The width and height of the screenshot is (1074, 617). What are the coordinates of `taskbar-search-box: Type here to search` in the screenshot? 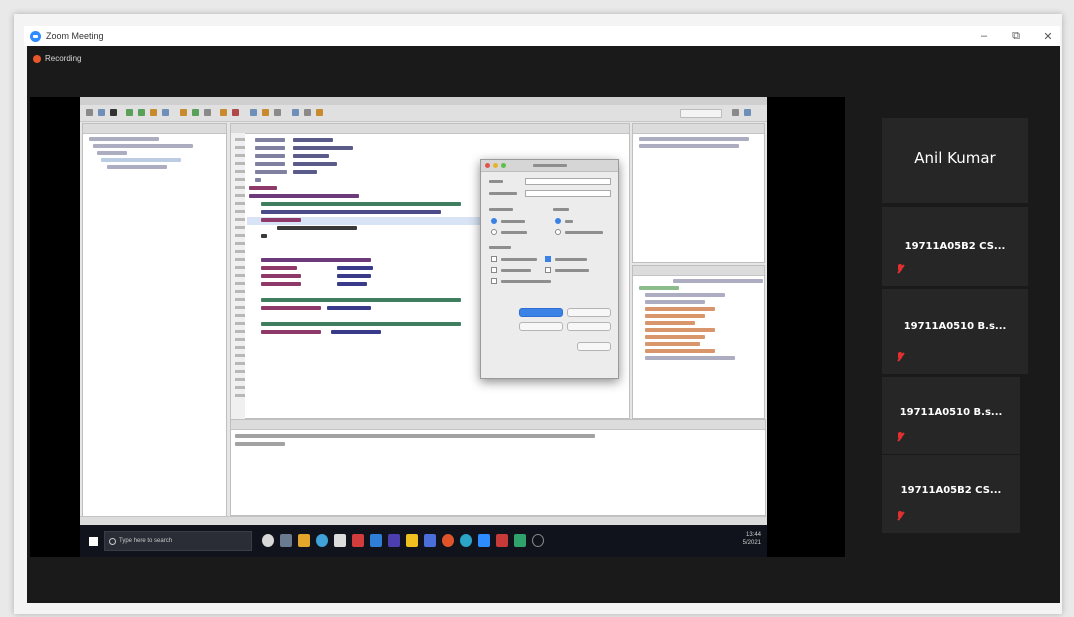 It's located at (178, 541).